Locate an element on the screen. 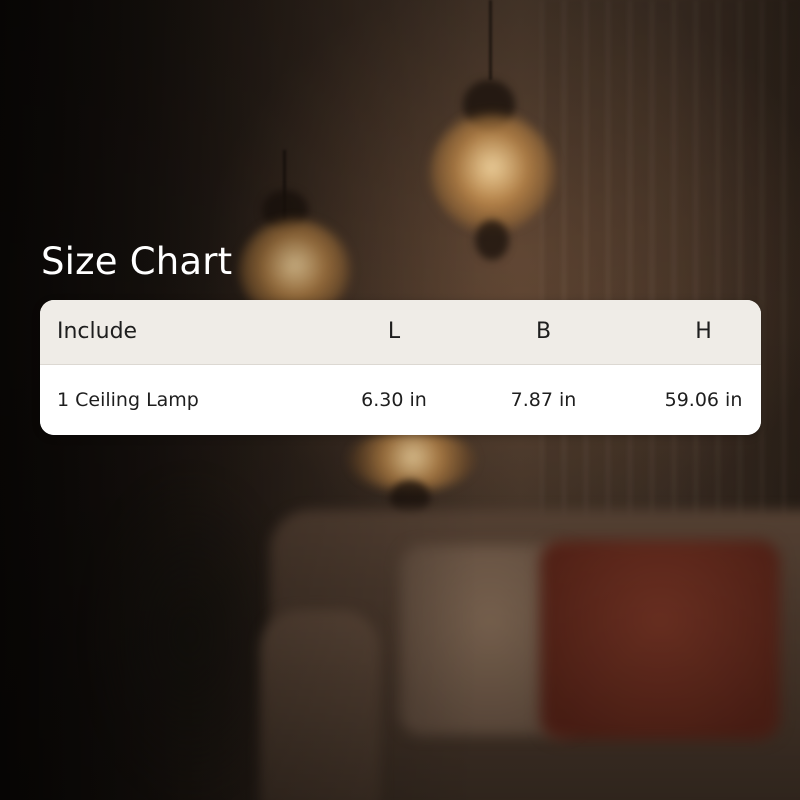 Image resolution: width=800 pixels, height=800 pixels. table-body: 1 Ceiling Lamp 6.30 in 7.87 in 59.06 in is located at coordinates (400, 399).